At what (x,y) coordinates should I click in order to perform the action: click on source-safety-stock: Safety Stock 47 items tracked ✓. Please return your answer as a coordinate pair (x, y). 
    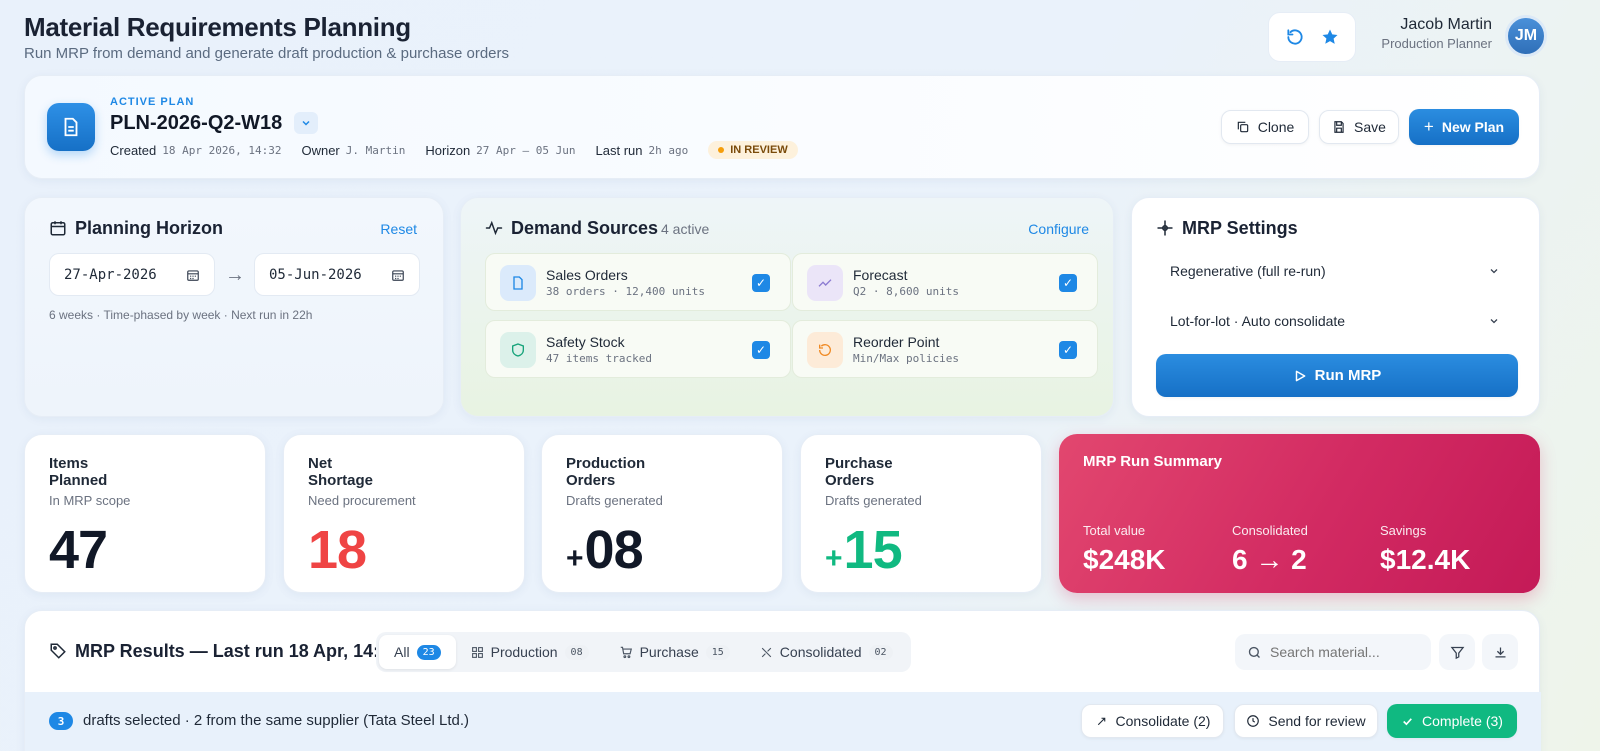
    Looking at the image, I should click on (638, 349).